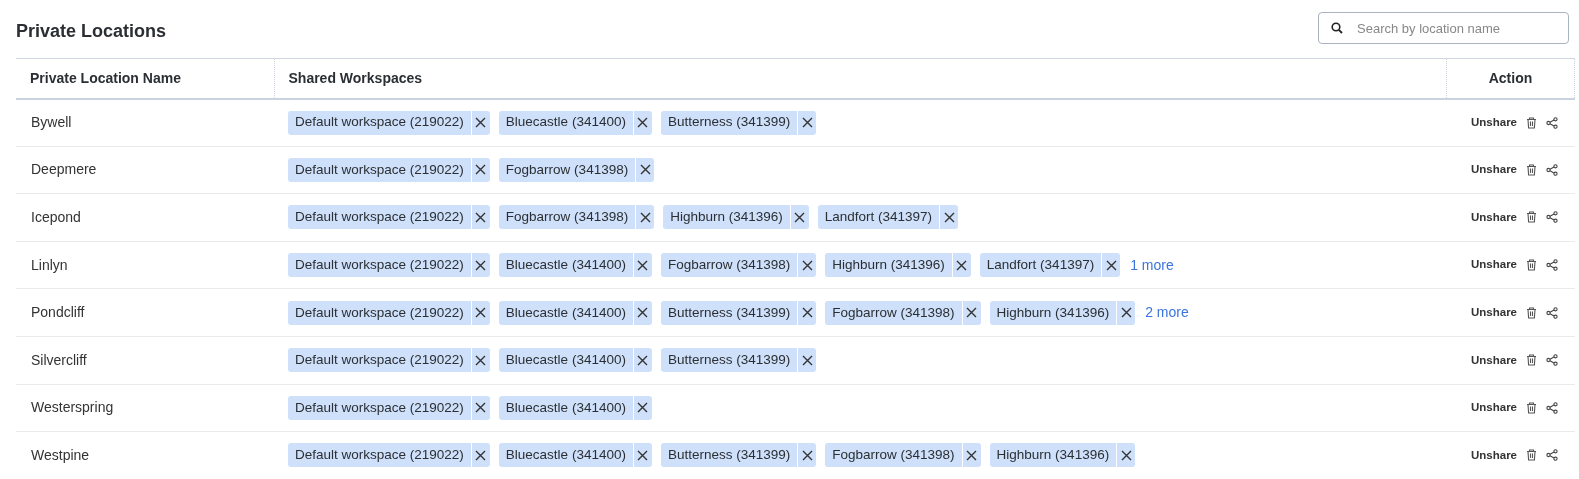  What do you see at coordinates (355, 77) in the screenshot?
I see `column-header: Shared Workspaces` at bounding box center [355, 77].